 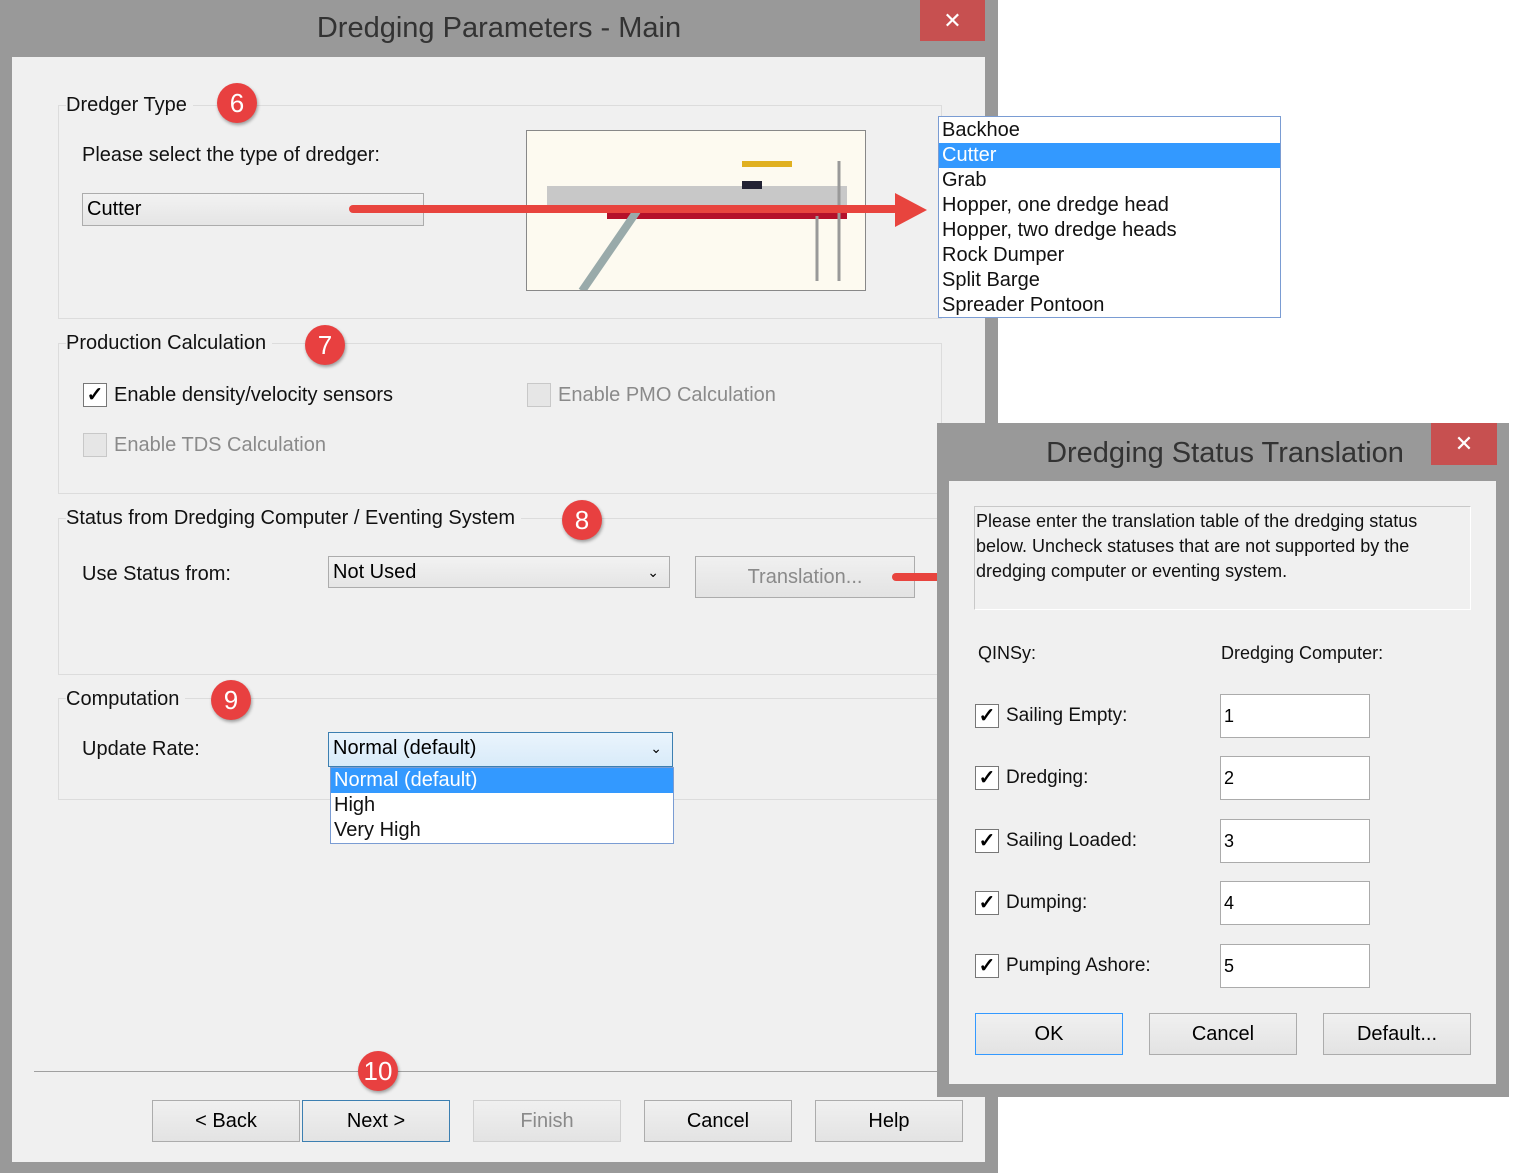 I want to click on dumping-label: Dumping:, so click(x=1047, y=902).